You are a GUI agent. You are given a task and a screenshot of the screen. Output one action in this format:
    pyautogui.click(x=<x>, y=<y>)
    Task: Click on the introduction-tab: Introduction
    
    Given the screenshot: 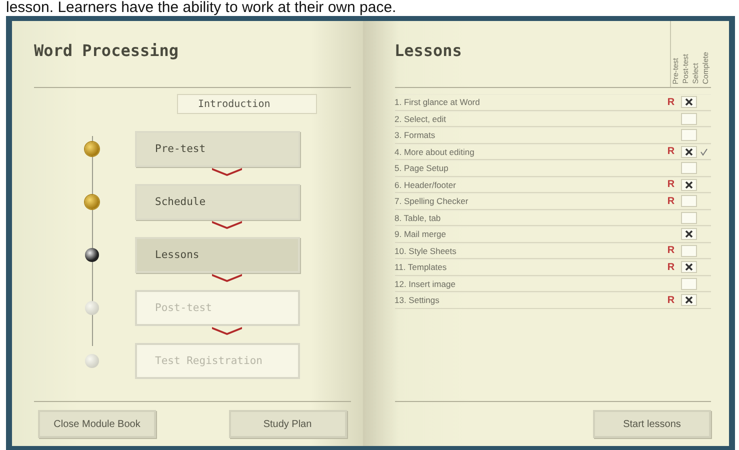 What is the action you would take?
    pyautogui.click(x=247, y=104)
    